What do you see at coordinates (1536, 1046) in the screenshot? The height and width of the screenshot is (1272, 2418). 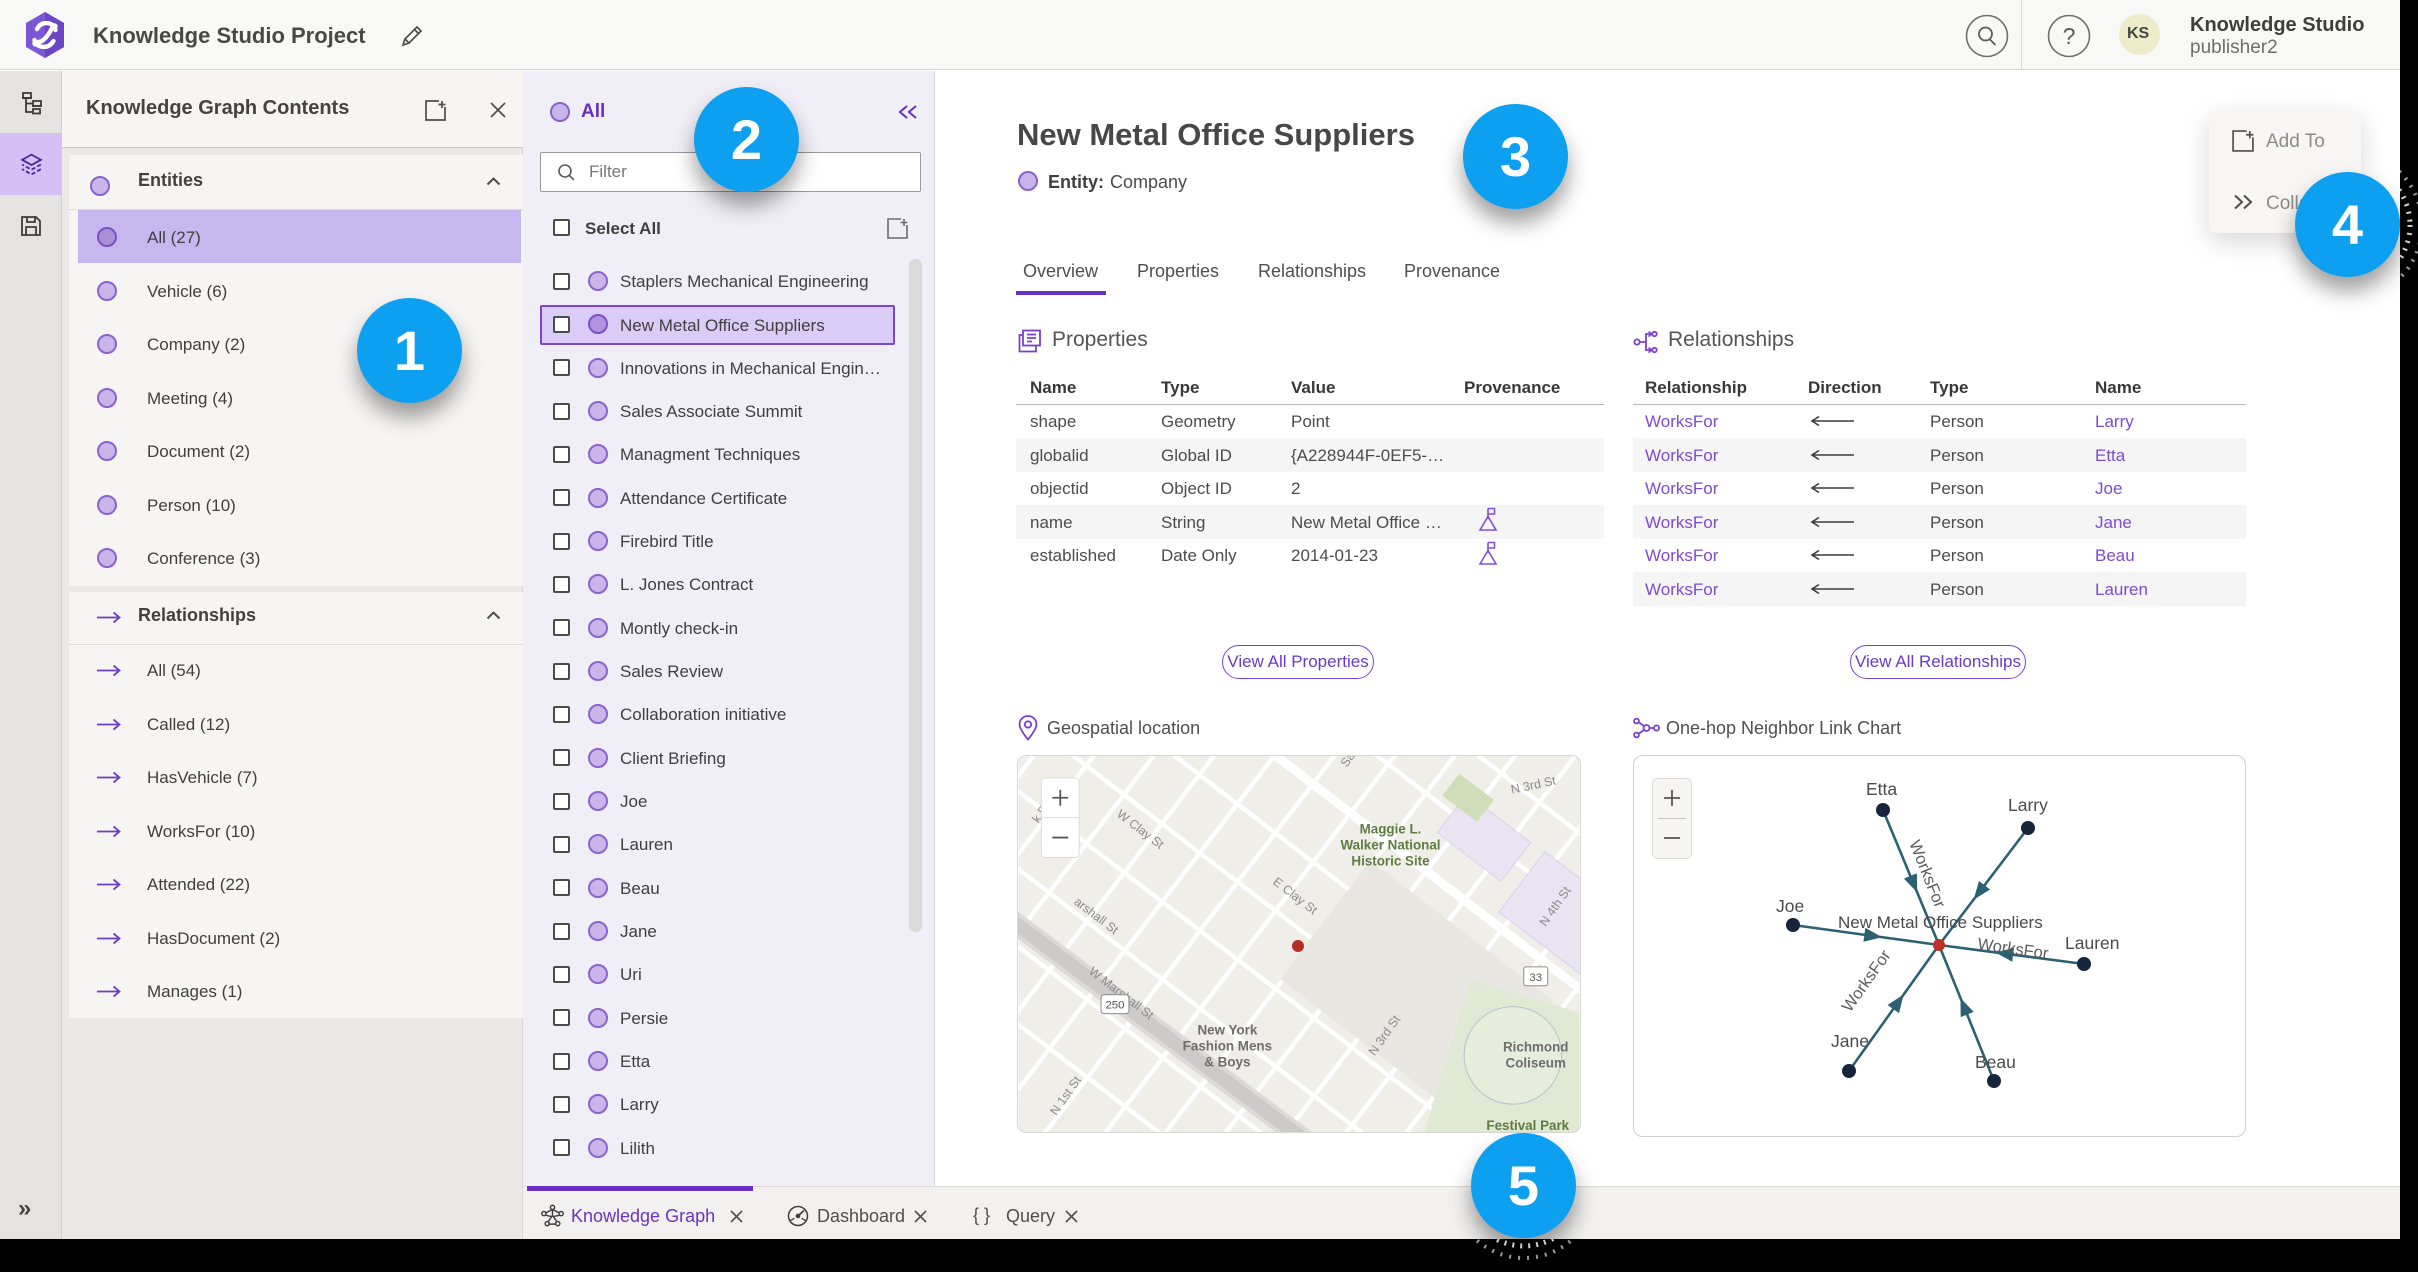 I see `svg-text: Richmond` at bounding box center [1536, 1046].